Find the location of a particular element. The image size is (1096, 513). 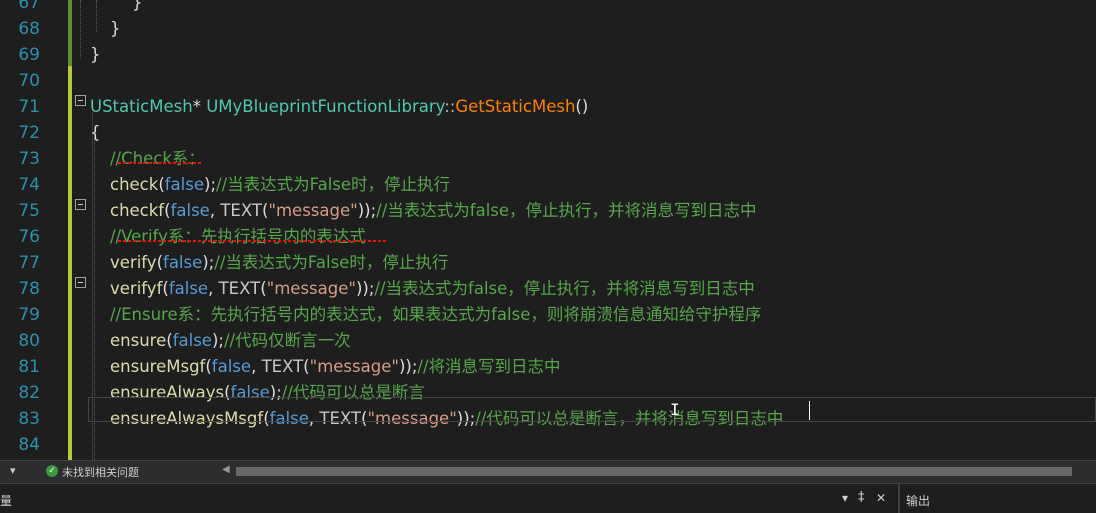

code-line: 84 is located at coordinates (548, 445).